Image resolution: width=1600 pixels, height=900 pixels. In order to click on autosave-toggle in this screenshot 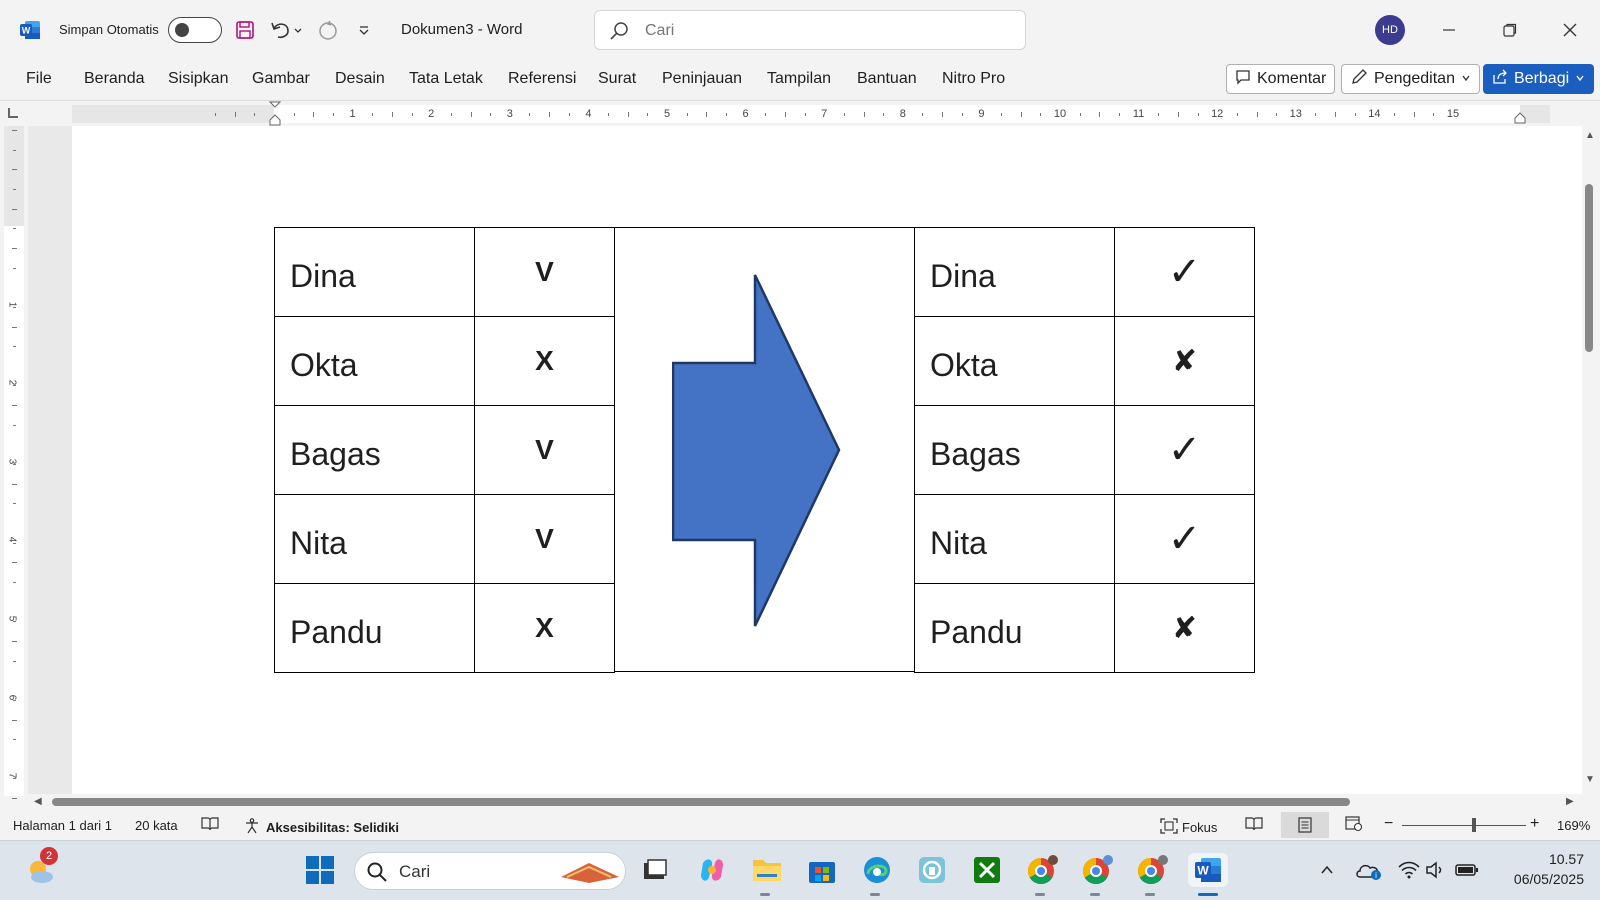, I will do `click(195, 30)`.